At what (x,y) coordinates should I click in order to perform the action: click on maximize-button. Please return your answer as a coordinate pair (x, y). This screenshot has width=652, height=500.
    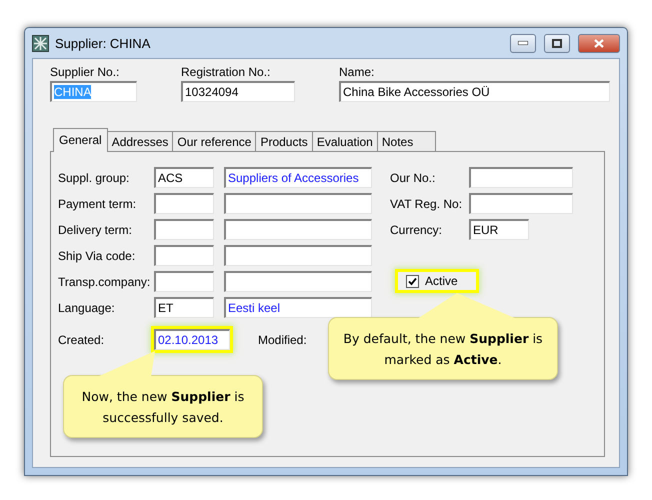
    Looking at the image, I should click on (557, 43).